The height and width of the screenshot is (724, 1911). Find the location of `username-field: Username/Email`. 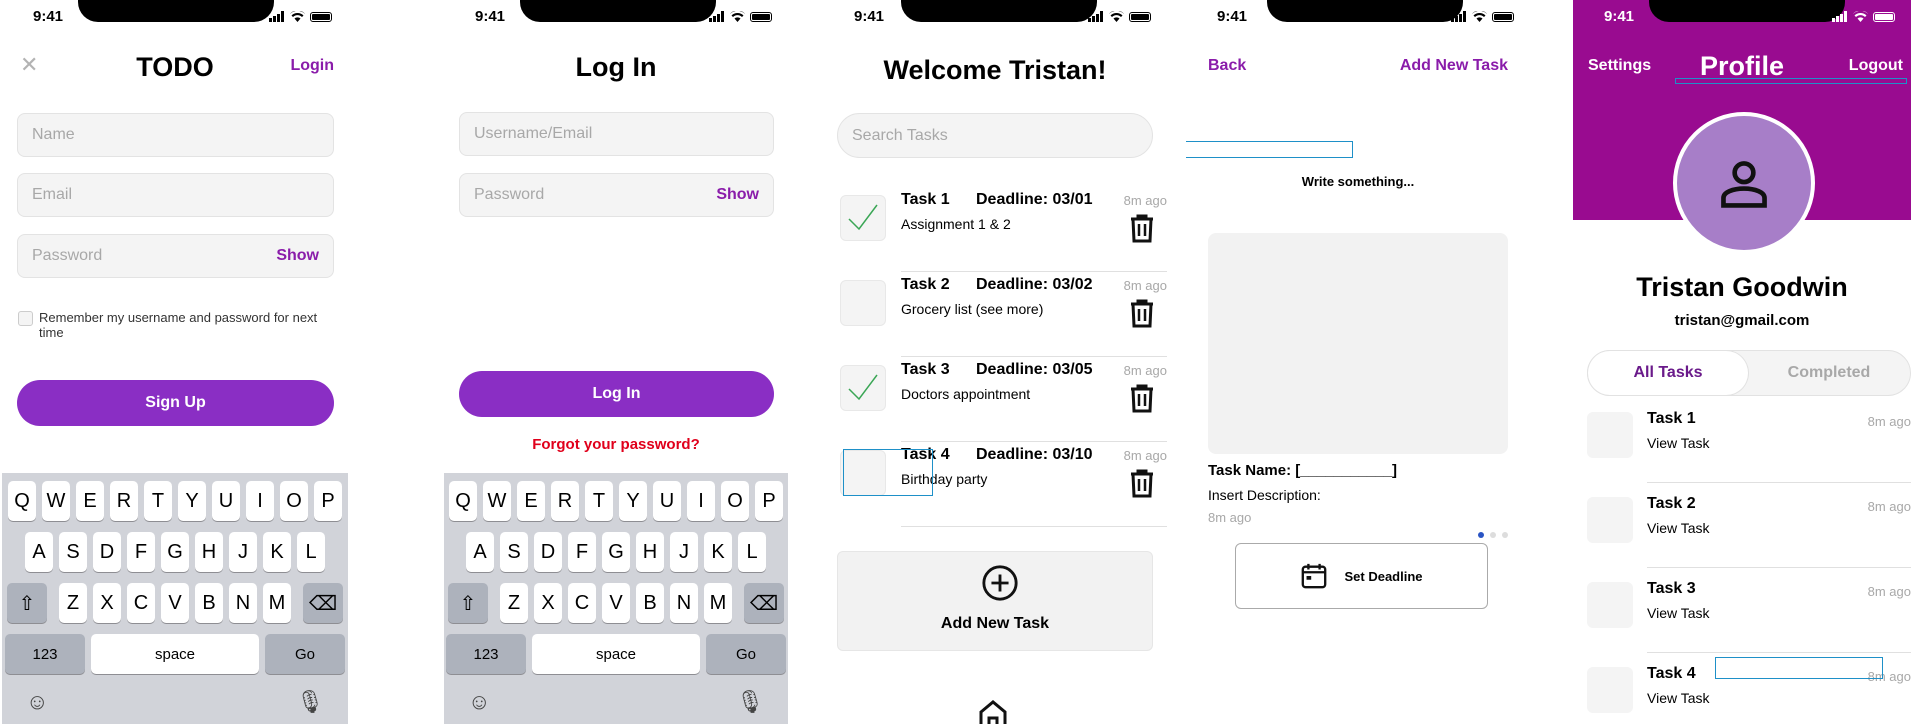

username-field: Username/Email is located at coordinates (616, 134).